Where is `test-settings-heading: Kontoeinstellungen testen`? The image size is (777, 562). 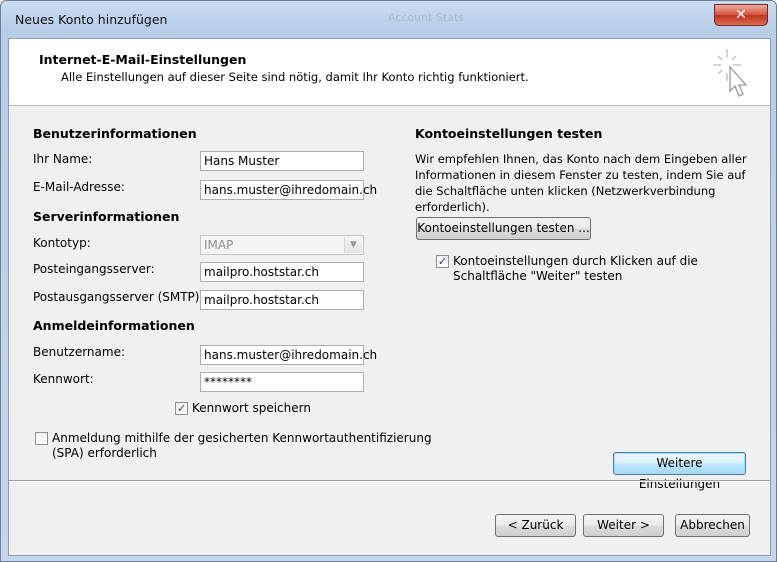 test-settings-heading: Kontoeinstellungen testen is located at coordinates (509, 133).